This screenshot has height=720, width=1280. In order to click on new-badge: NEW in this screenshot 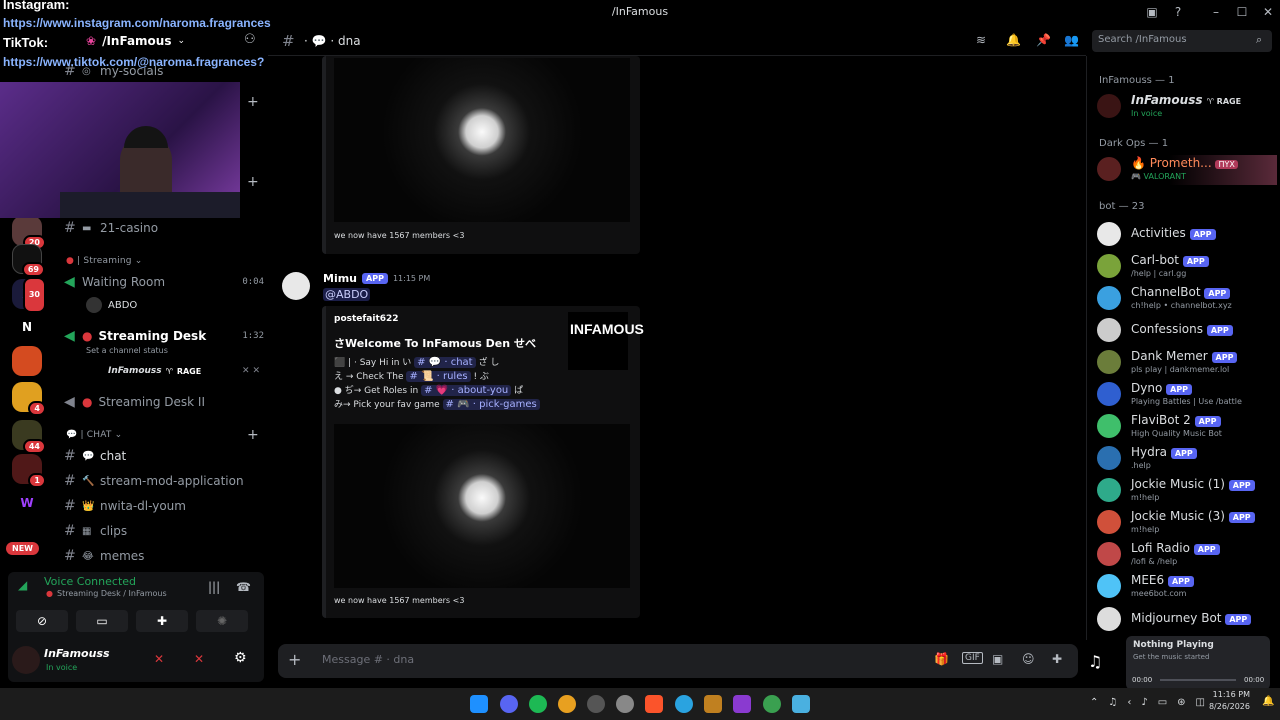, I will do `click(22, 548)`.